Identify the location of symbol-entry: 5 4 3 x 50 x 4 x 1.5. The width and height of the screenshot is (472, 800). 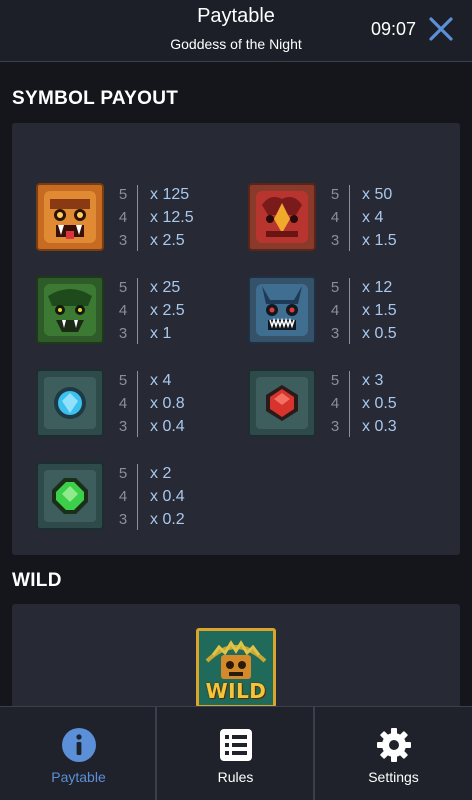
(348, 218).